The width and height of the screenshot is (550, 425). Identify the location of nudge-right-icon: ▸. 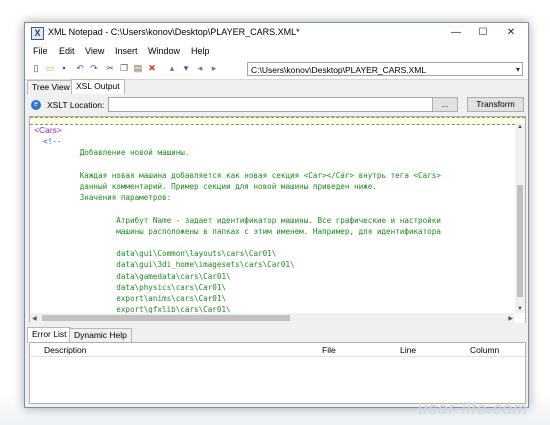
(214, 68).